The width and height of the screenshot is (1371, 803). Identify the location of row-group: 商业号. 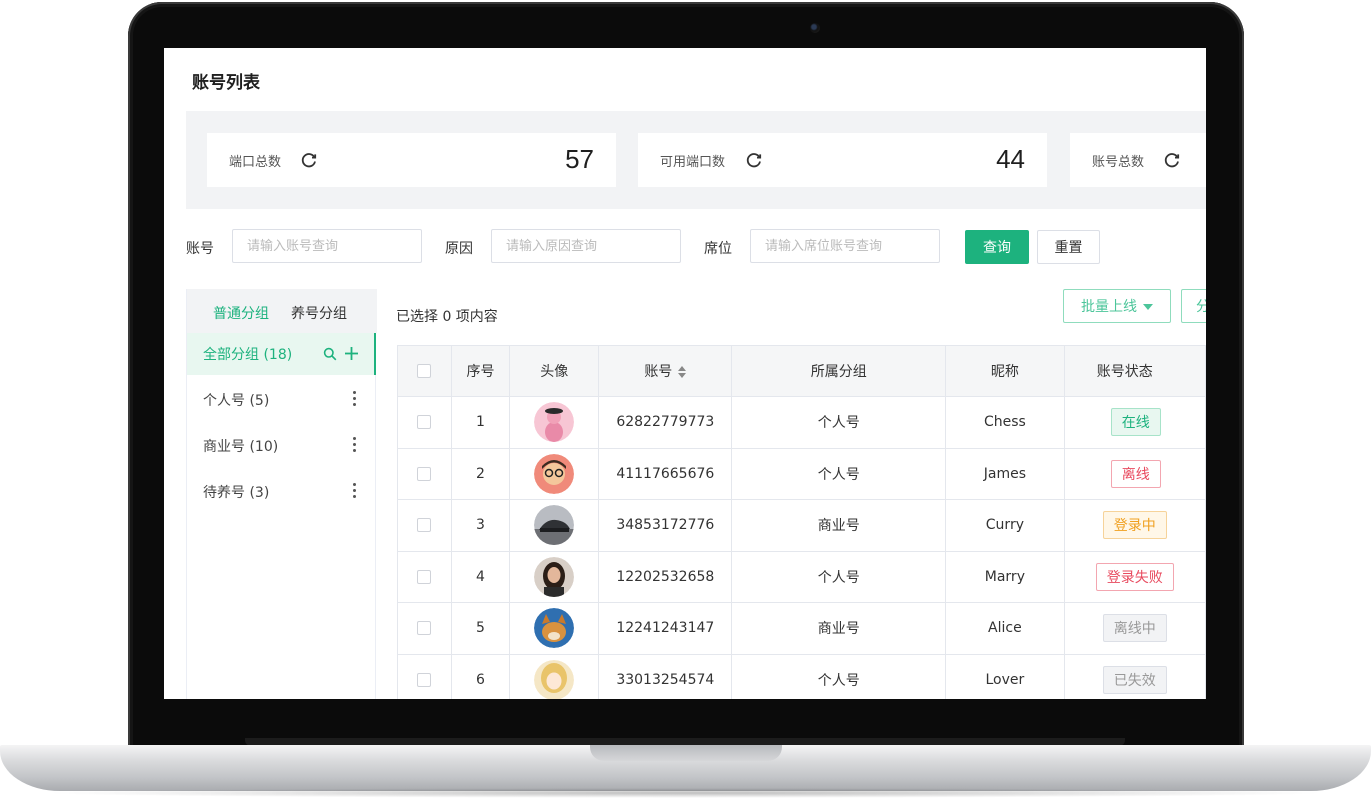
(838, 525).